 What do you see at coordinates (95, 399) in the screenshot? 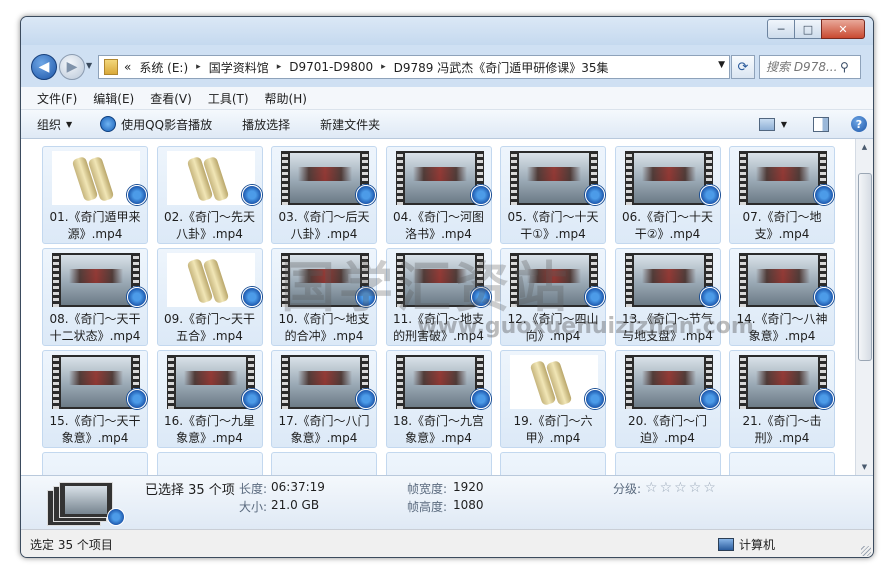
I see `file-item: 15.《奇门～天干象意》.mp4` at bounding box center [95, 399].